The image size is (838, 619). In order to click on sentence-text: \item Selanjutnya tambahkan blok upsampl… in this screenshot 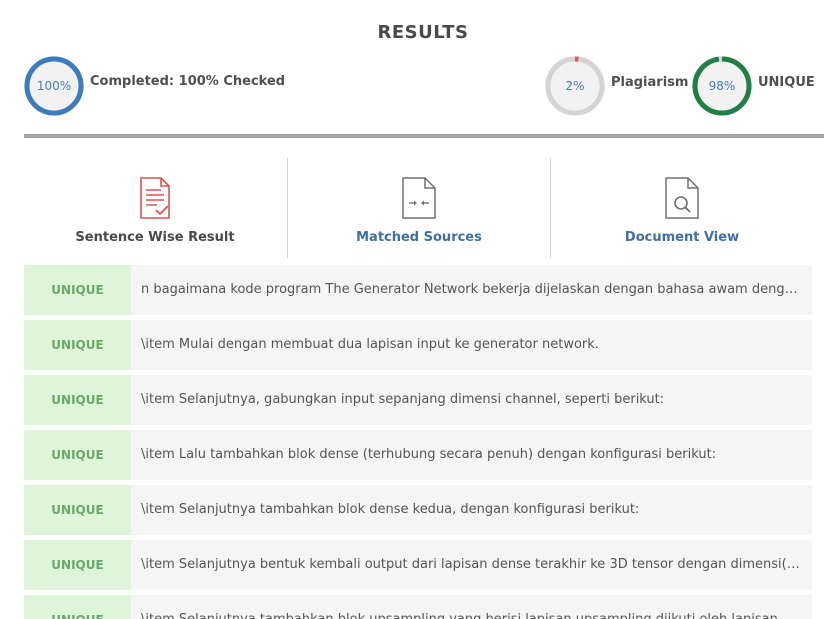, I will do `click(471, 607)`.